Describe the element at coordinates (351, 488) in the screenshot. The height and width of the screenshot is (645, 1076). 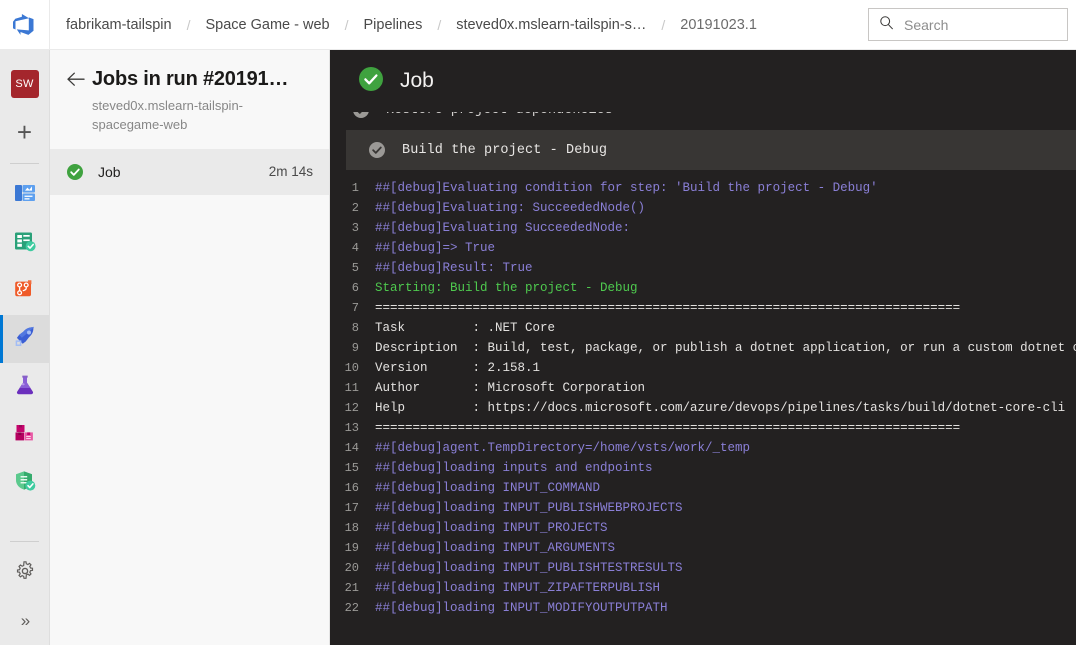
I see `log-line-number: 16` at that location.